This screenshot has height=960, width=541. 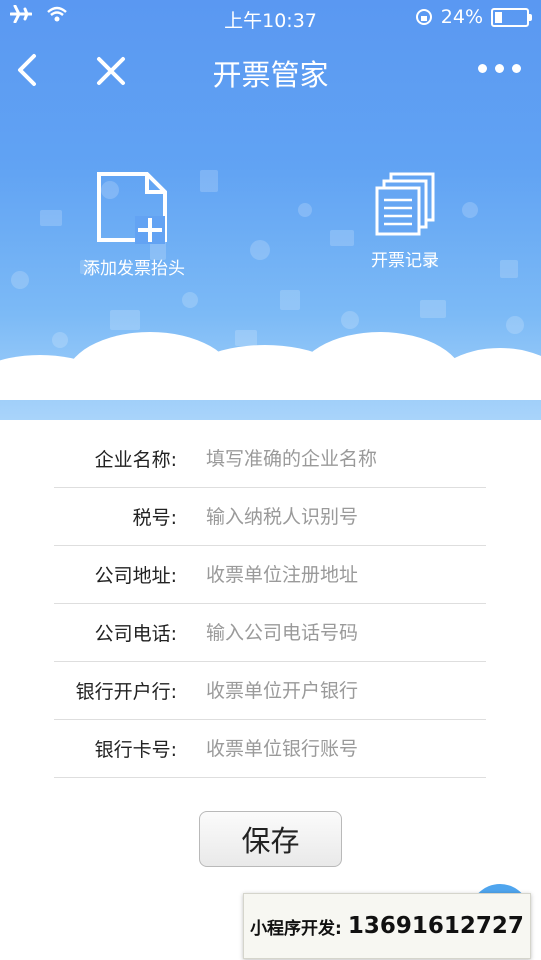 I want to click on status-right: 24%, so click(x=473, y=17).